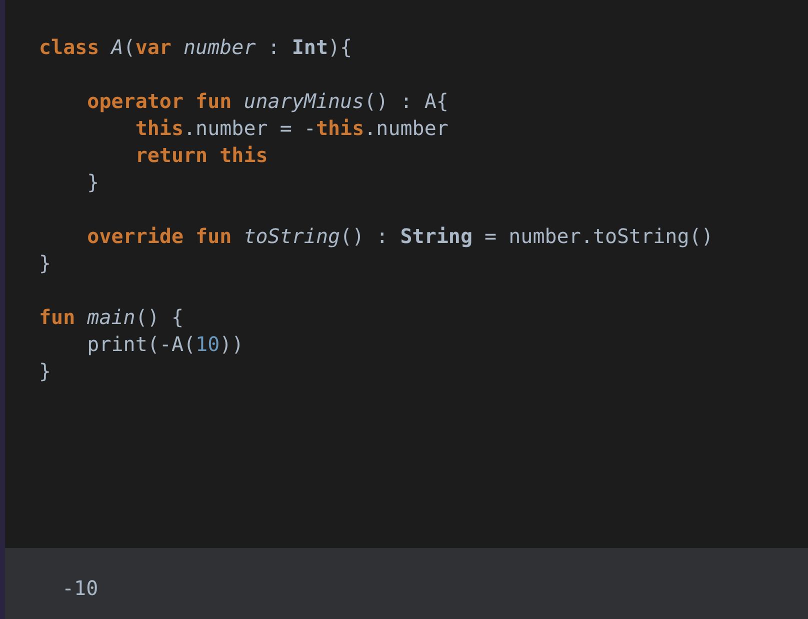  I want to click on code-line: override fun toString() : String = number.toString(), so click(400, 236).